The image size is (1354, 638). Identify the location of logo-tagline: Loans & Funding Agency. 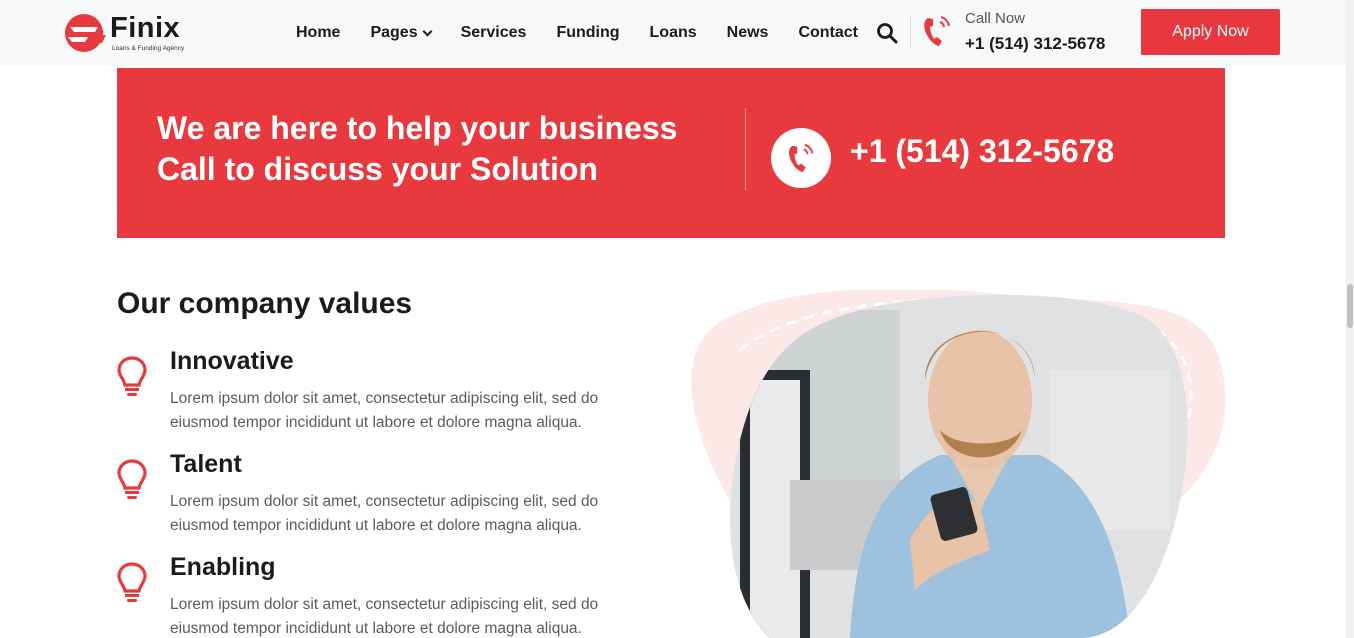
(148, 48).